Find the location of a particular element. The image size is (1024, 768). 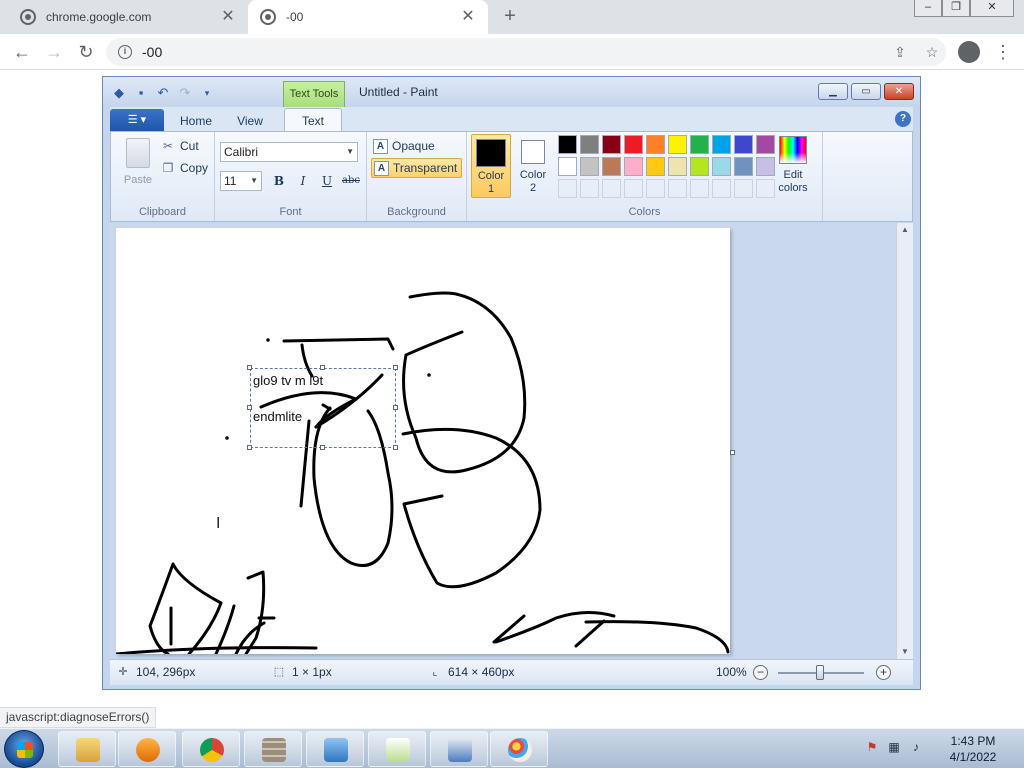

taskbar-paint is located at coordinates (519, 749).